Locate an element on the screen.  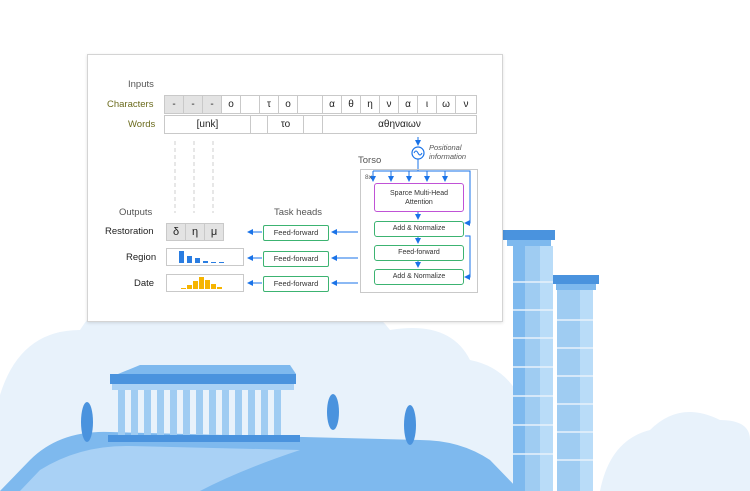
feed-forward-torso-block: Feed-forward is located at coordinates (419, 253).